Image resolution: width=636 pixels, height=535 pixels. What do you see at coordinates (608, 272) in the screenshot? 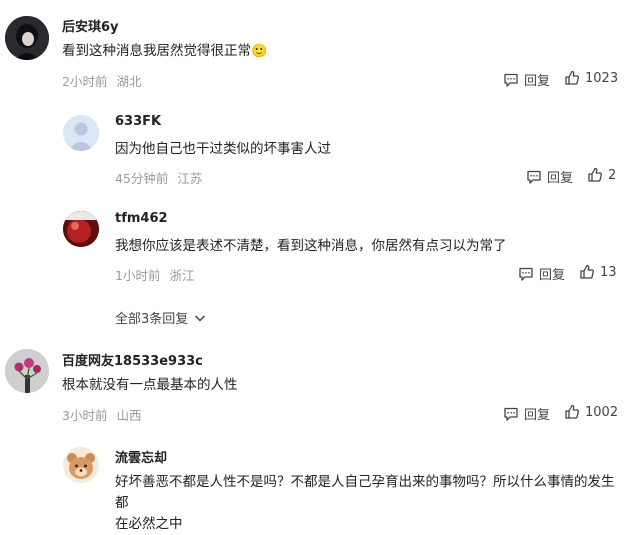
I see `like-count: 13` at bounding box center [608, 272].